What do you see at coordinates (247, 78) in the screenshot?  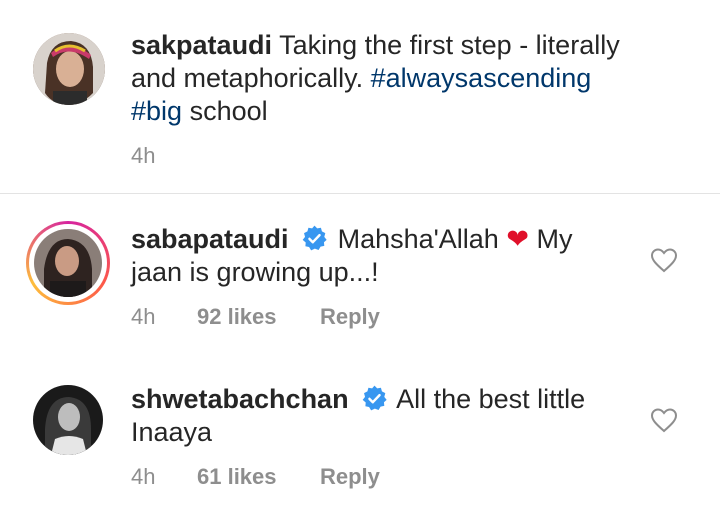 I see `caption-text-line2: and metaphorically.` at bounding box center [247, 78].